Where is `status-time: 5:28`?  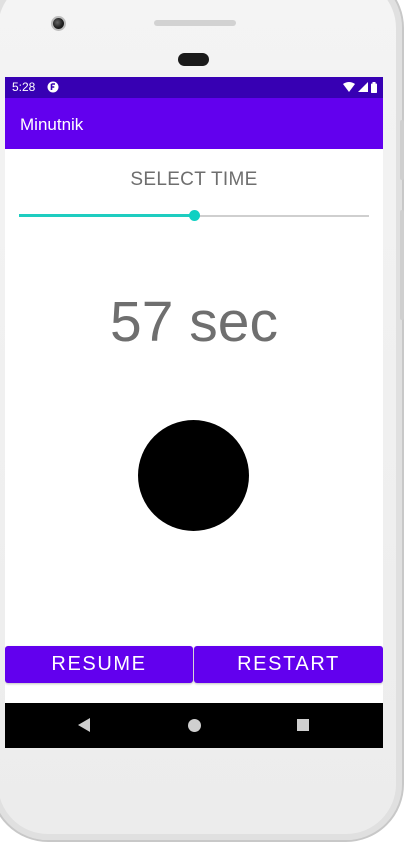
status-time: 5:28 is located at coordinates (24, 87).